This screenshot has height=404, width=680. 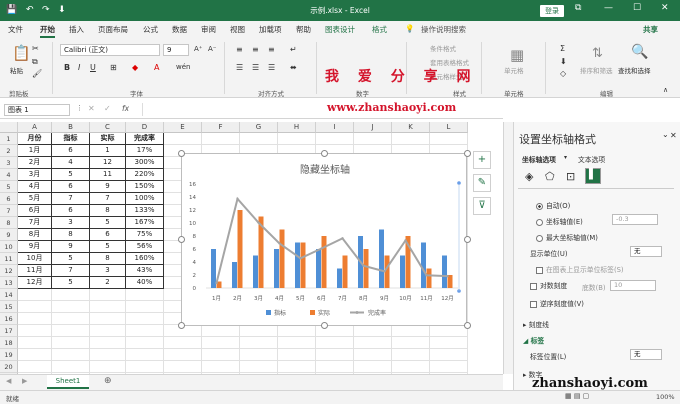 What do you see at coordinates (47, 31) in the screenshot?
I see `tab-home: 开始` at bounding box center [47, 31].